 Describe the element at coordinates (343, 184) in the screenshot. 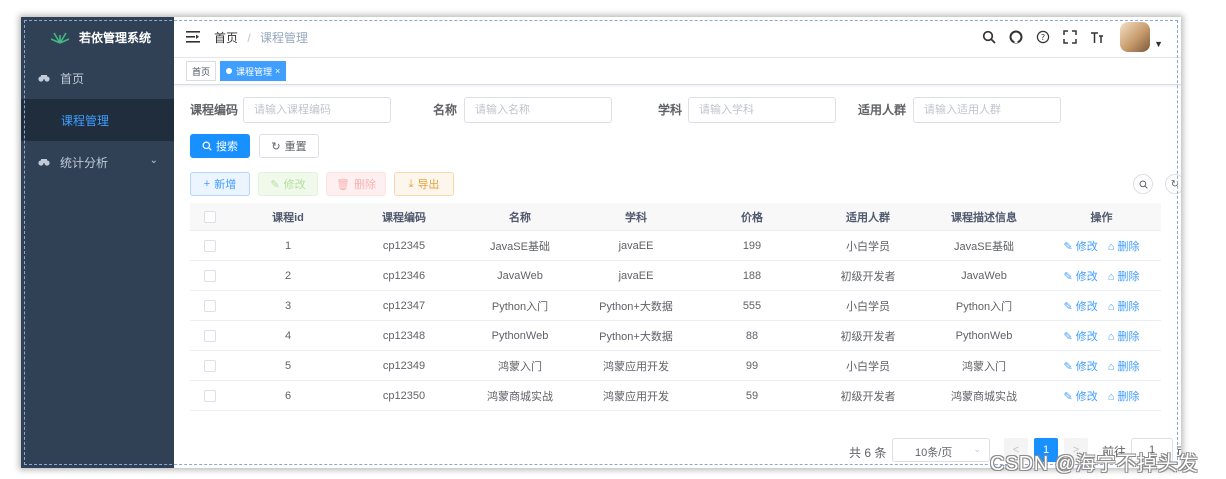

I see `trash-icon: 🗑` at that location.